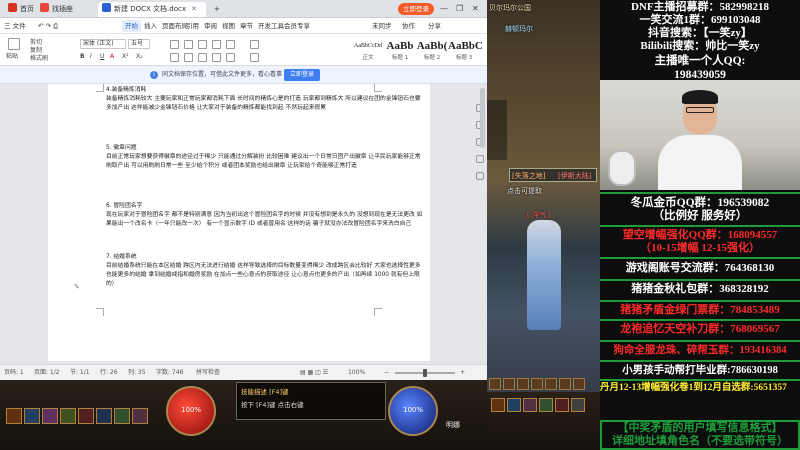 The image size is (800, 450). What do you see at coordinates (453, 425) in the screenshot?
I see `region-label: 明娜` at bounding box center [453, 425].